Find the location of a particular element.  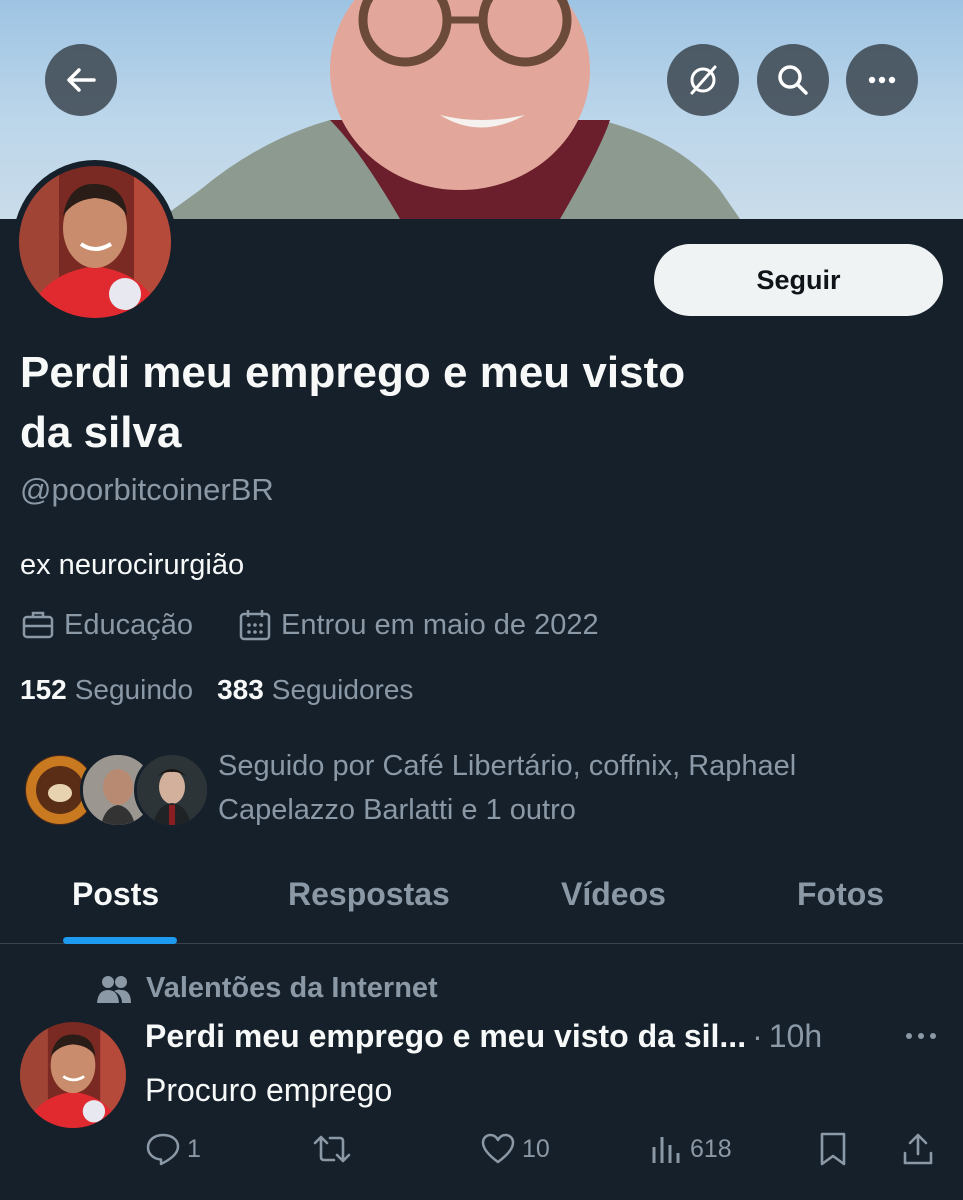

profile-joined: Entrou em maio de 2022 is located at coordinates (418, 625).